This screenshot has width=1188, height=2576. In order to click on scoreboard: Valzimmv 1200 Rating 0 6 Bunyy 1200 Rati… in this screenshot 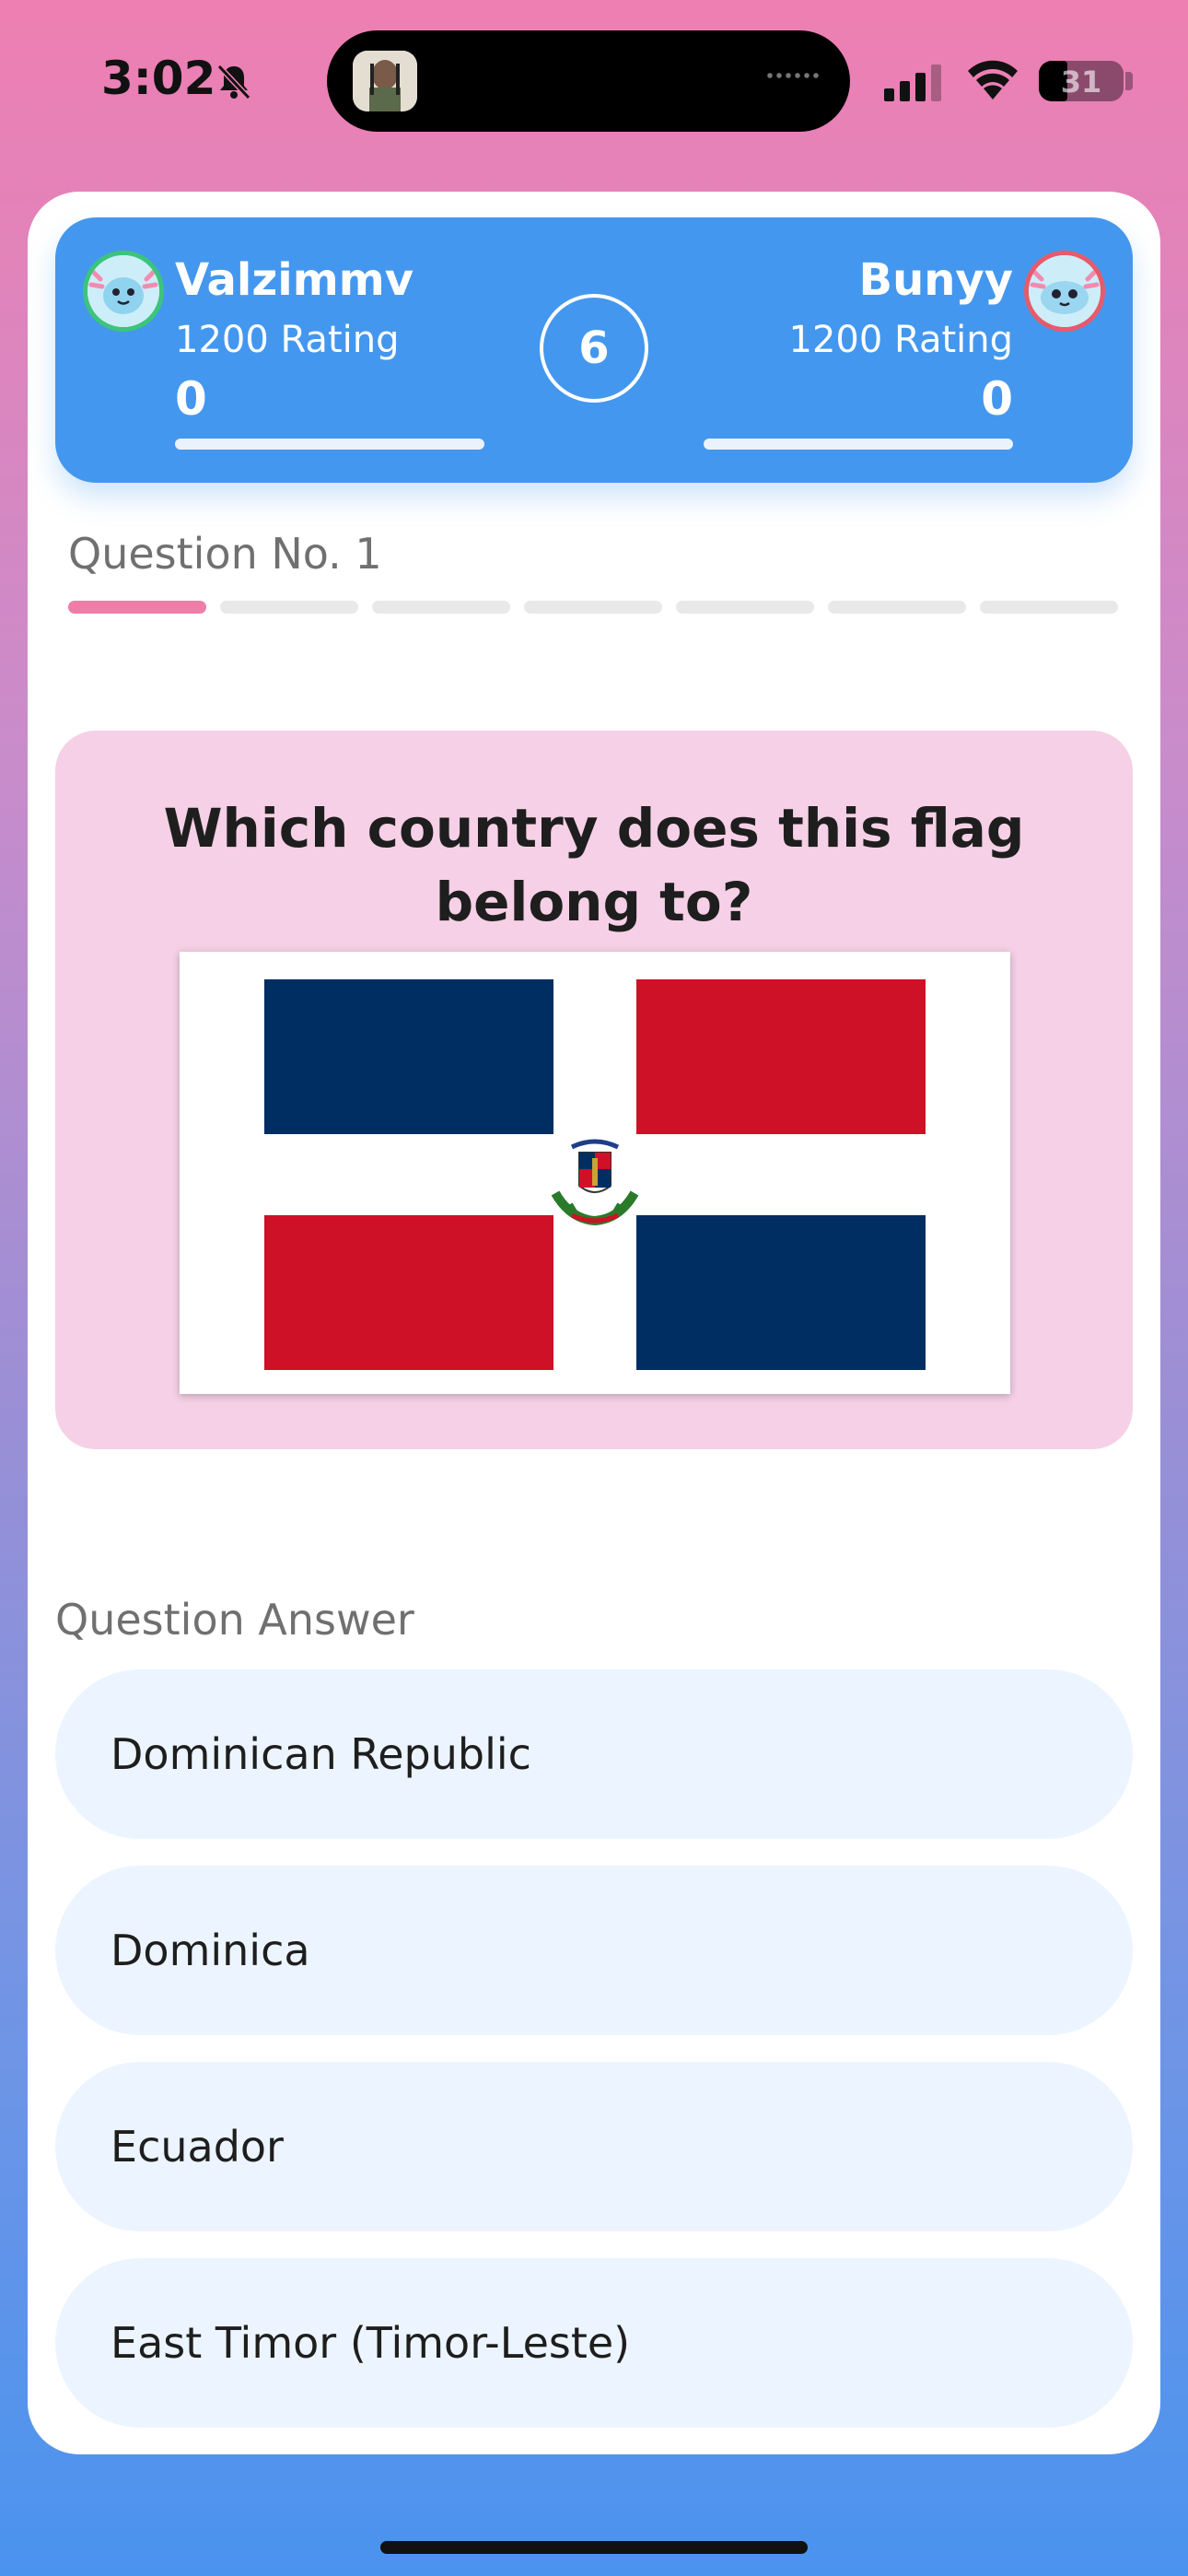, I will do `click(594, 350)`.